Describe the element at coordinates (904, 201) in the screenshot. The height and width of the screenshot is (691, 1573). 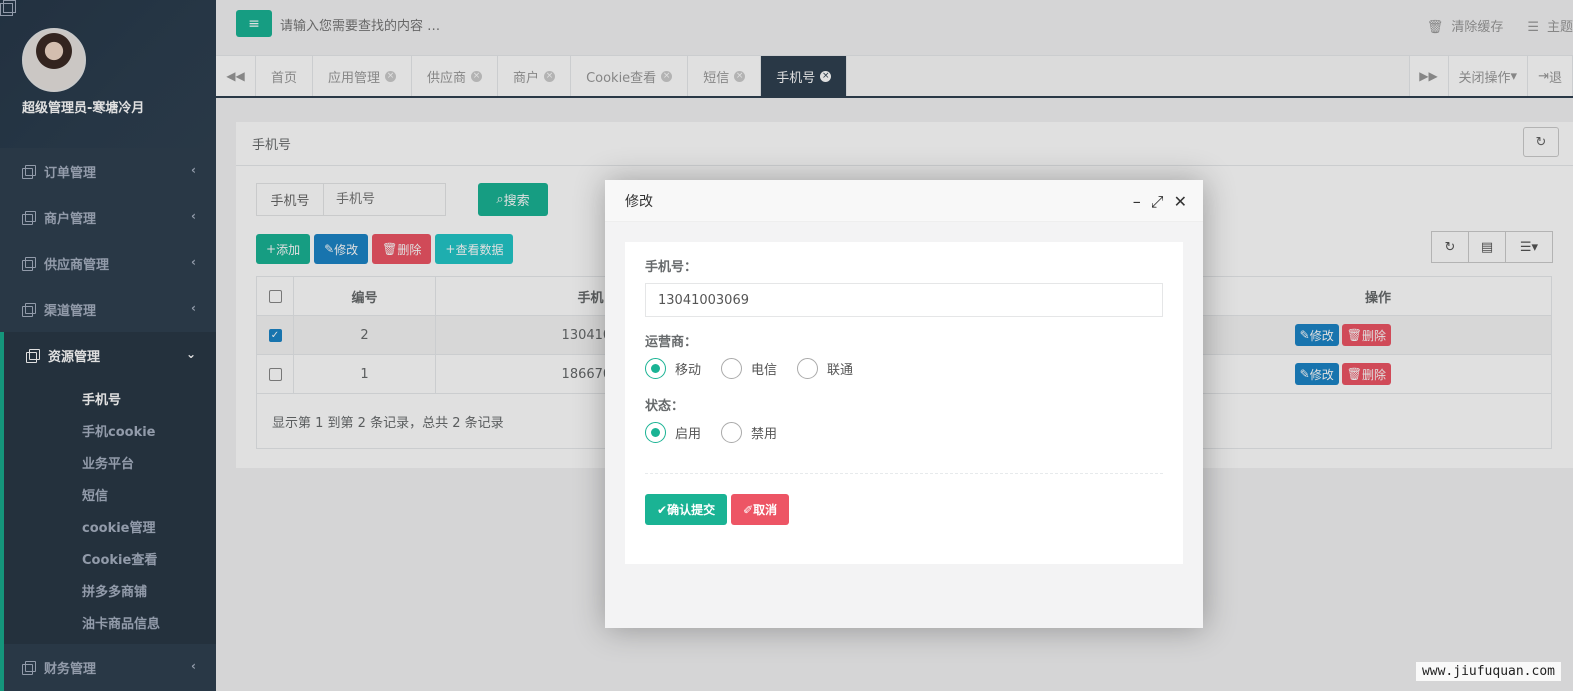
I see `modal-header: 修改` at that location.